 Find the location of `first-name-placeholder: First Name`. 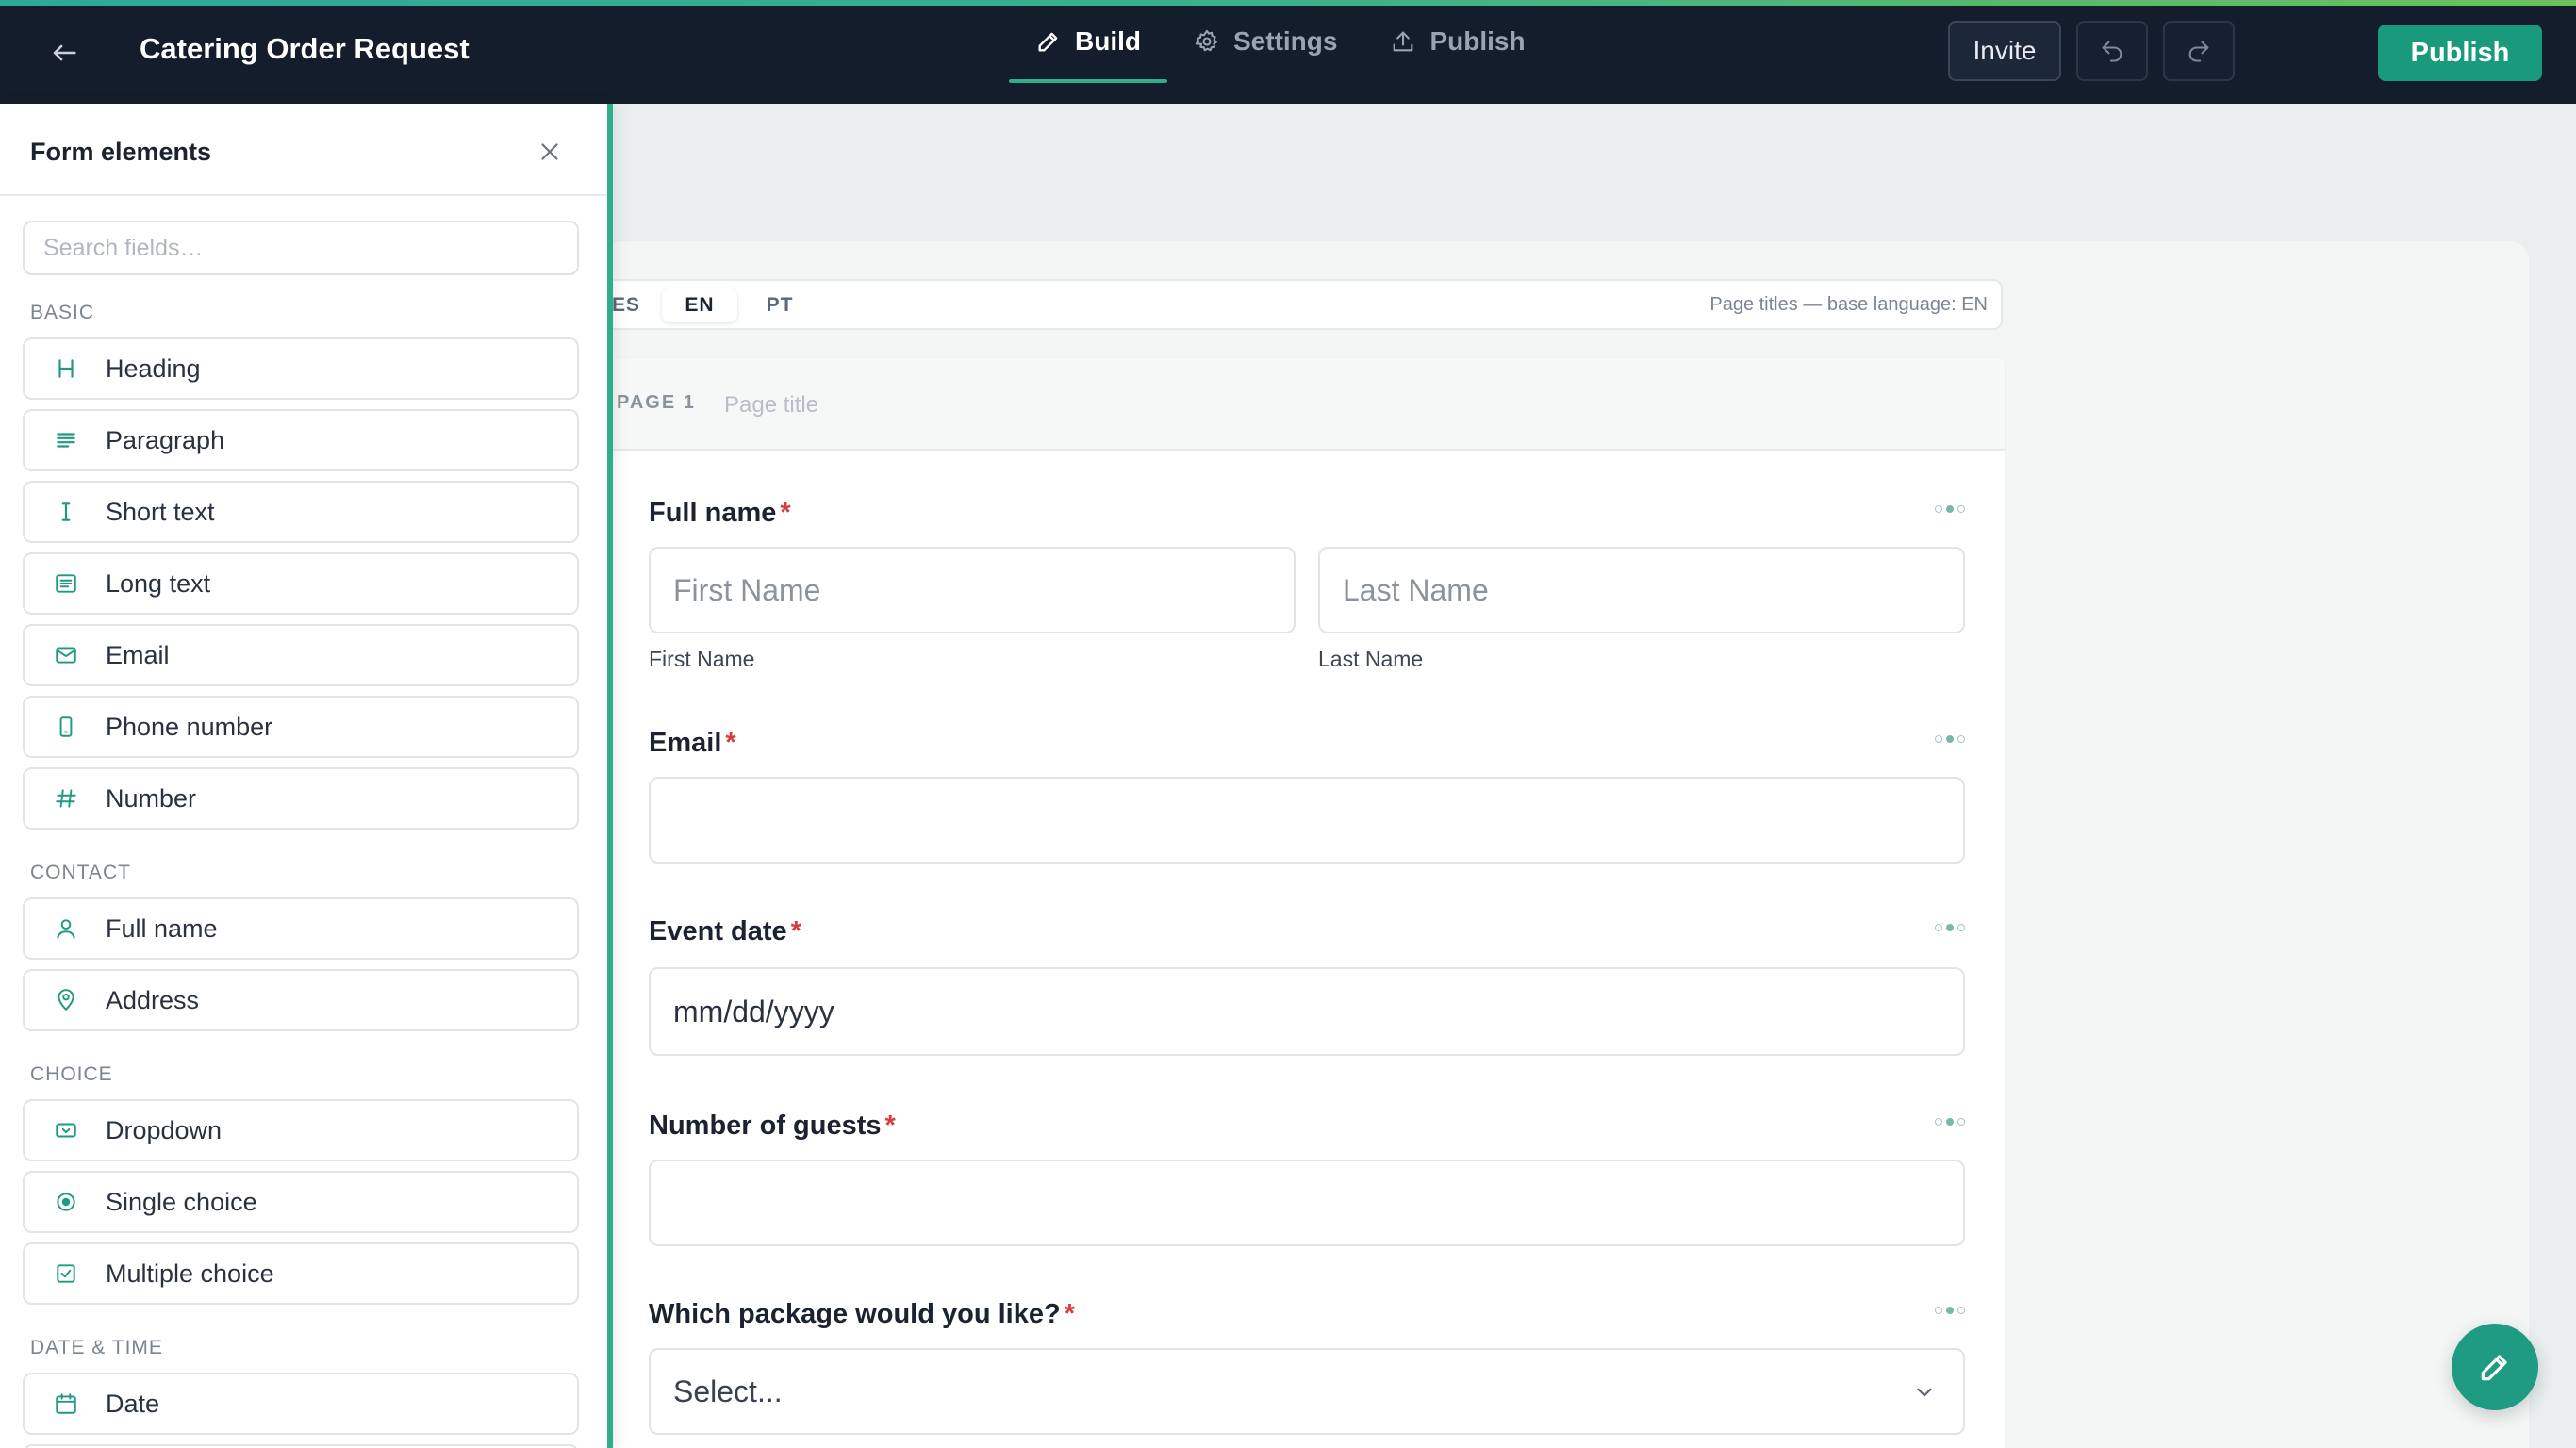

first-name-placeholder: First Name is located at coordinates (747, 589).